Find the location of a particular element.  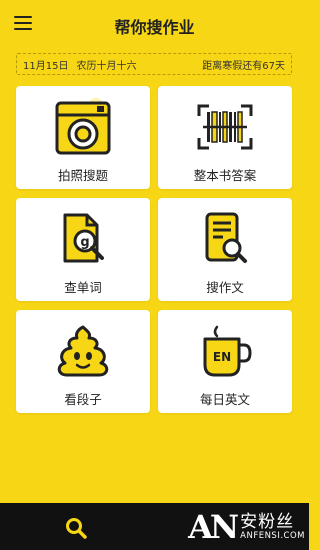

document-search-icon is located at coordinates (226, 237).